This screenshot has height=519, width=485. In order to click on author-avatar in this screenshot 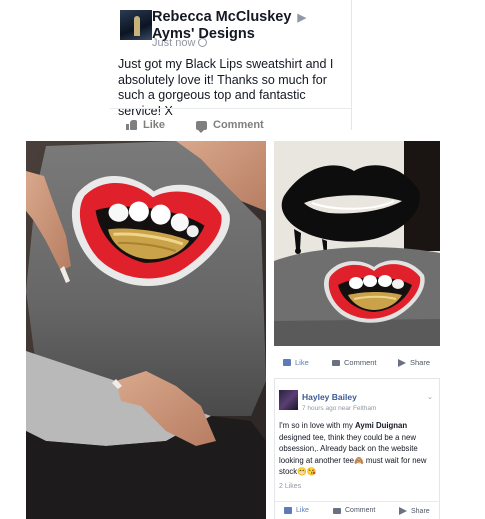, I will do `click(136, 25)`.